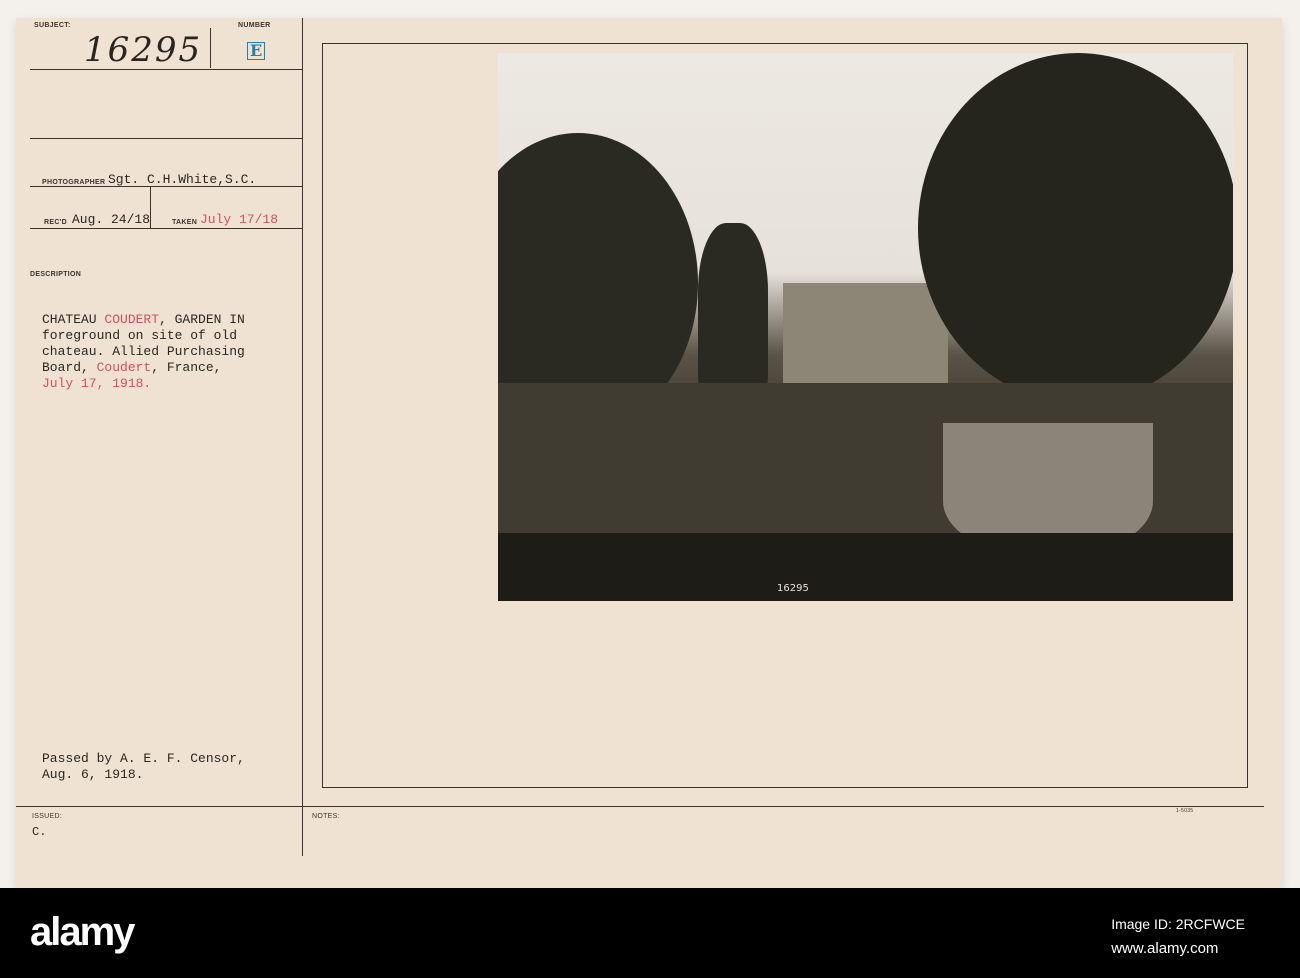 This screenshot has height=978, width=1300. I want to click on text-red: Coudert, so click(124, 367).